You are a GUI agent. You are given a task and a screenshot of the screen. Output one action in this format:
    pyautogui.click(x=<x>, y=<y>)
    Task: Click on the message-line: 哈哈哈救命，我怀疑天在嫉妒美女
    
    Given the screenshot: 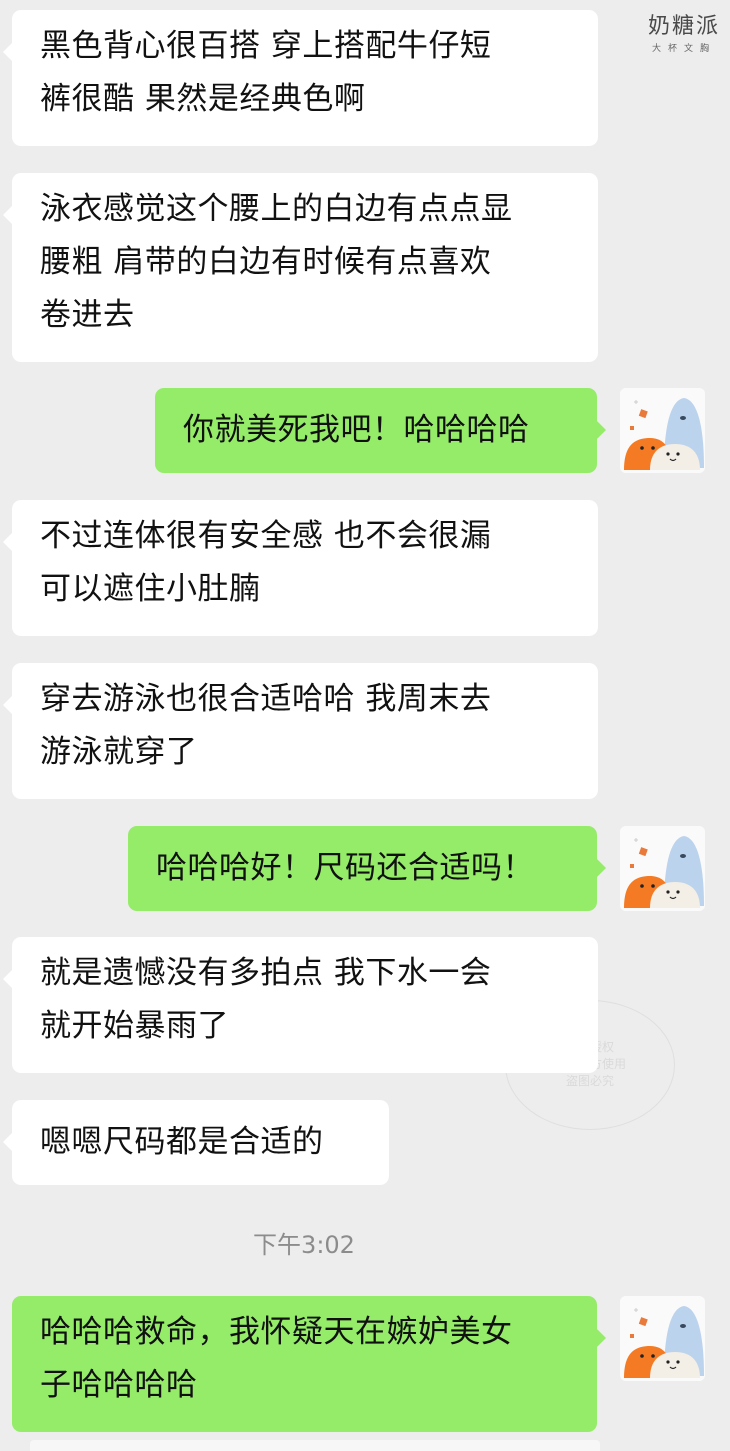 What is the action you would take?
    pyautogui.click(x=276, y=1332)
    